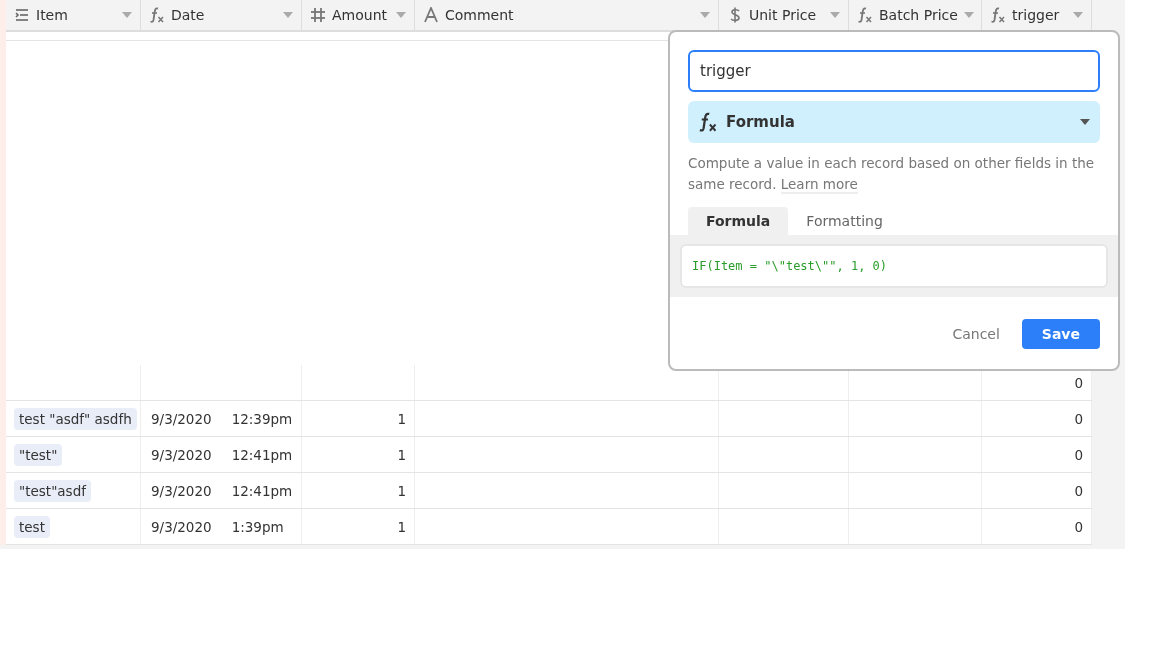  I want to click on column-header: Item, so click(73, 15).